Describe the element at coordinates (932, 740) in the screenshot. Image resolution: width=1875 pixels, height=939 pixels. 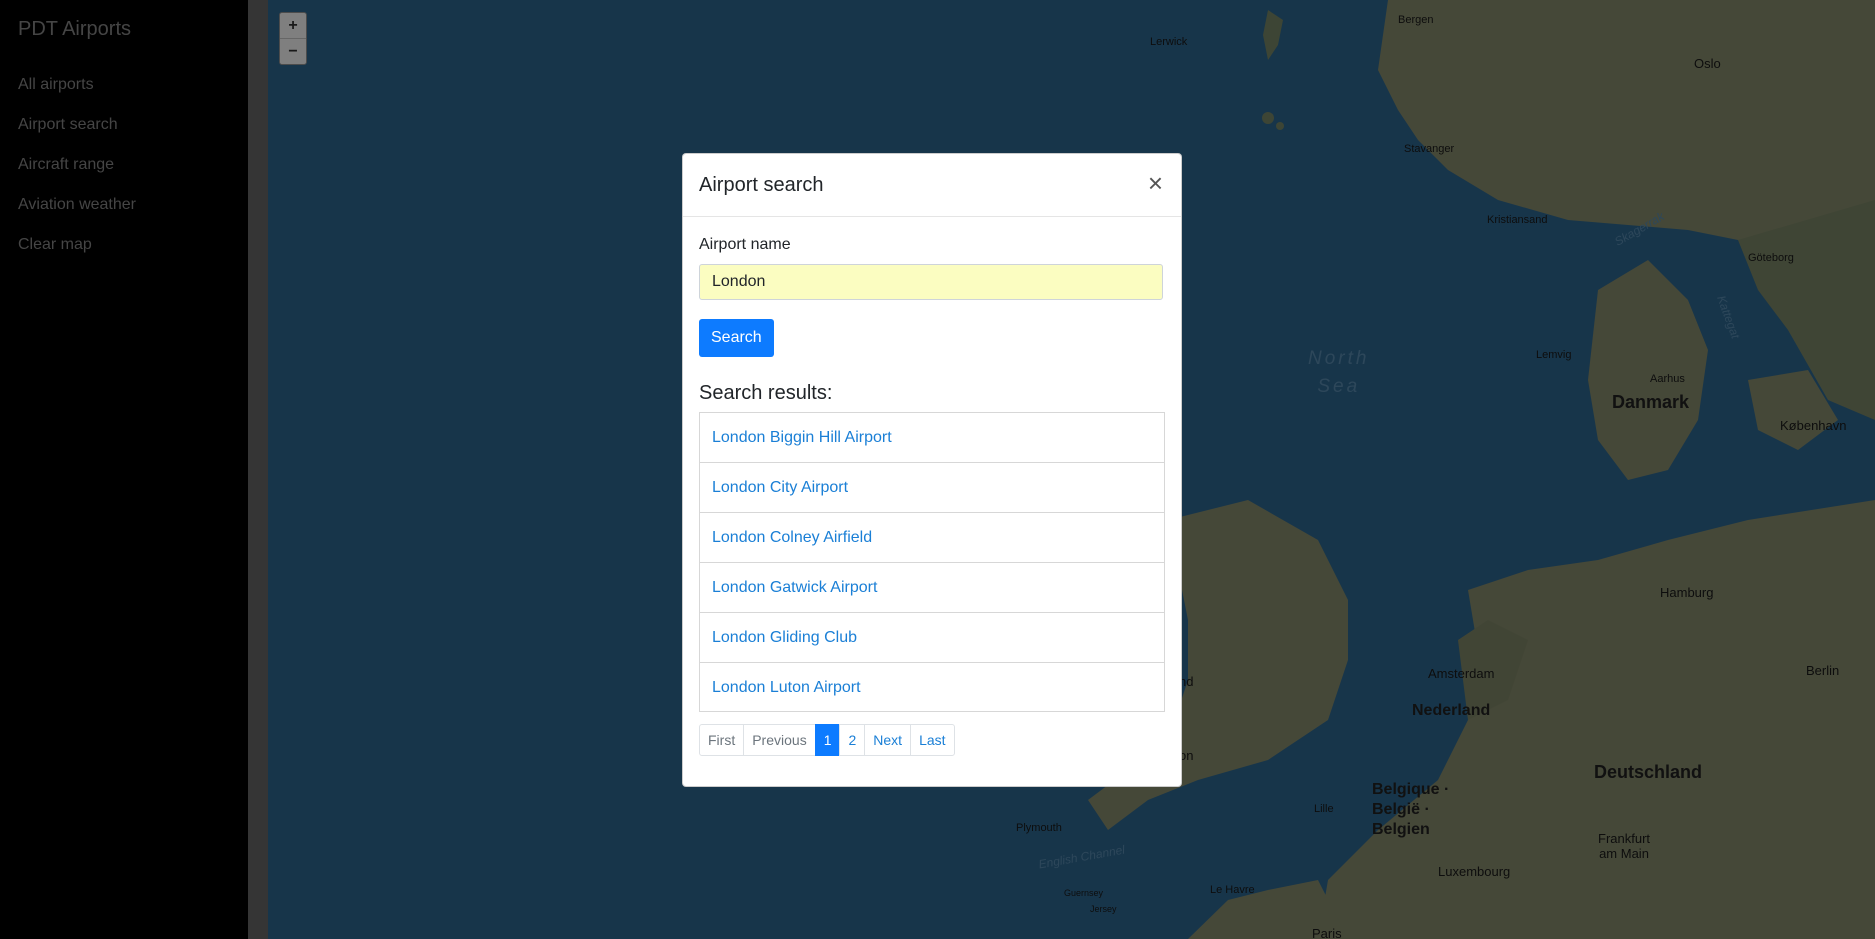
I see `pagination-last: Last` at that location.